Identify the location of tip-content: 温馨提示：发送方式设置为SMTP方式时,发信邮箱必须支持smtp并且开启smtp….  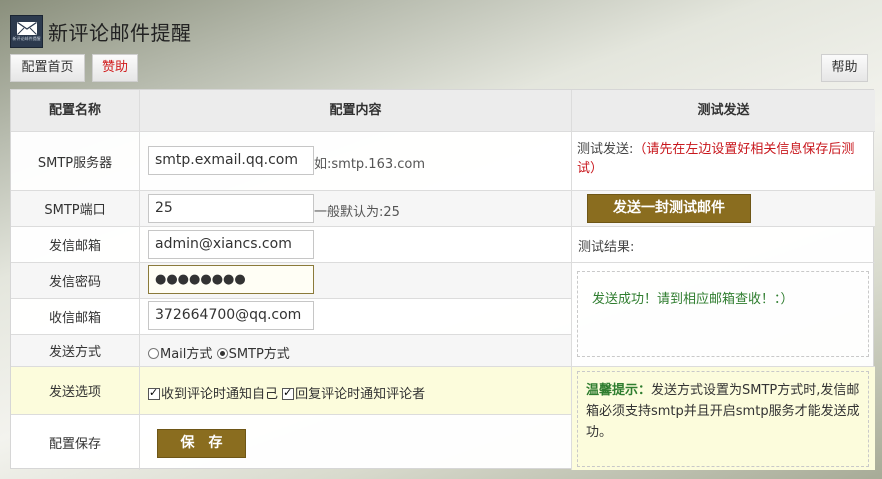
(727, 411).